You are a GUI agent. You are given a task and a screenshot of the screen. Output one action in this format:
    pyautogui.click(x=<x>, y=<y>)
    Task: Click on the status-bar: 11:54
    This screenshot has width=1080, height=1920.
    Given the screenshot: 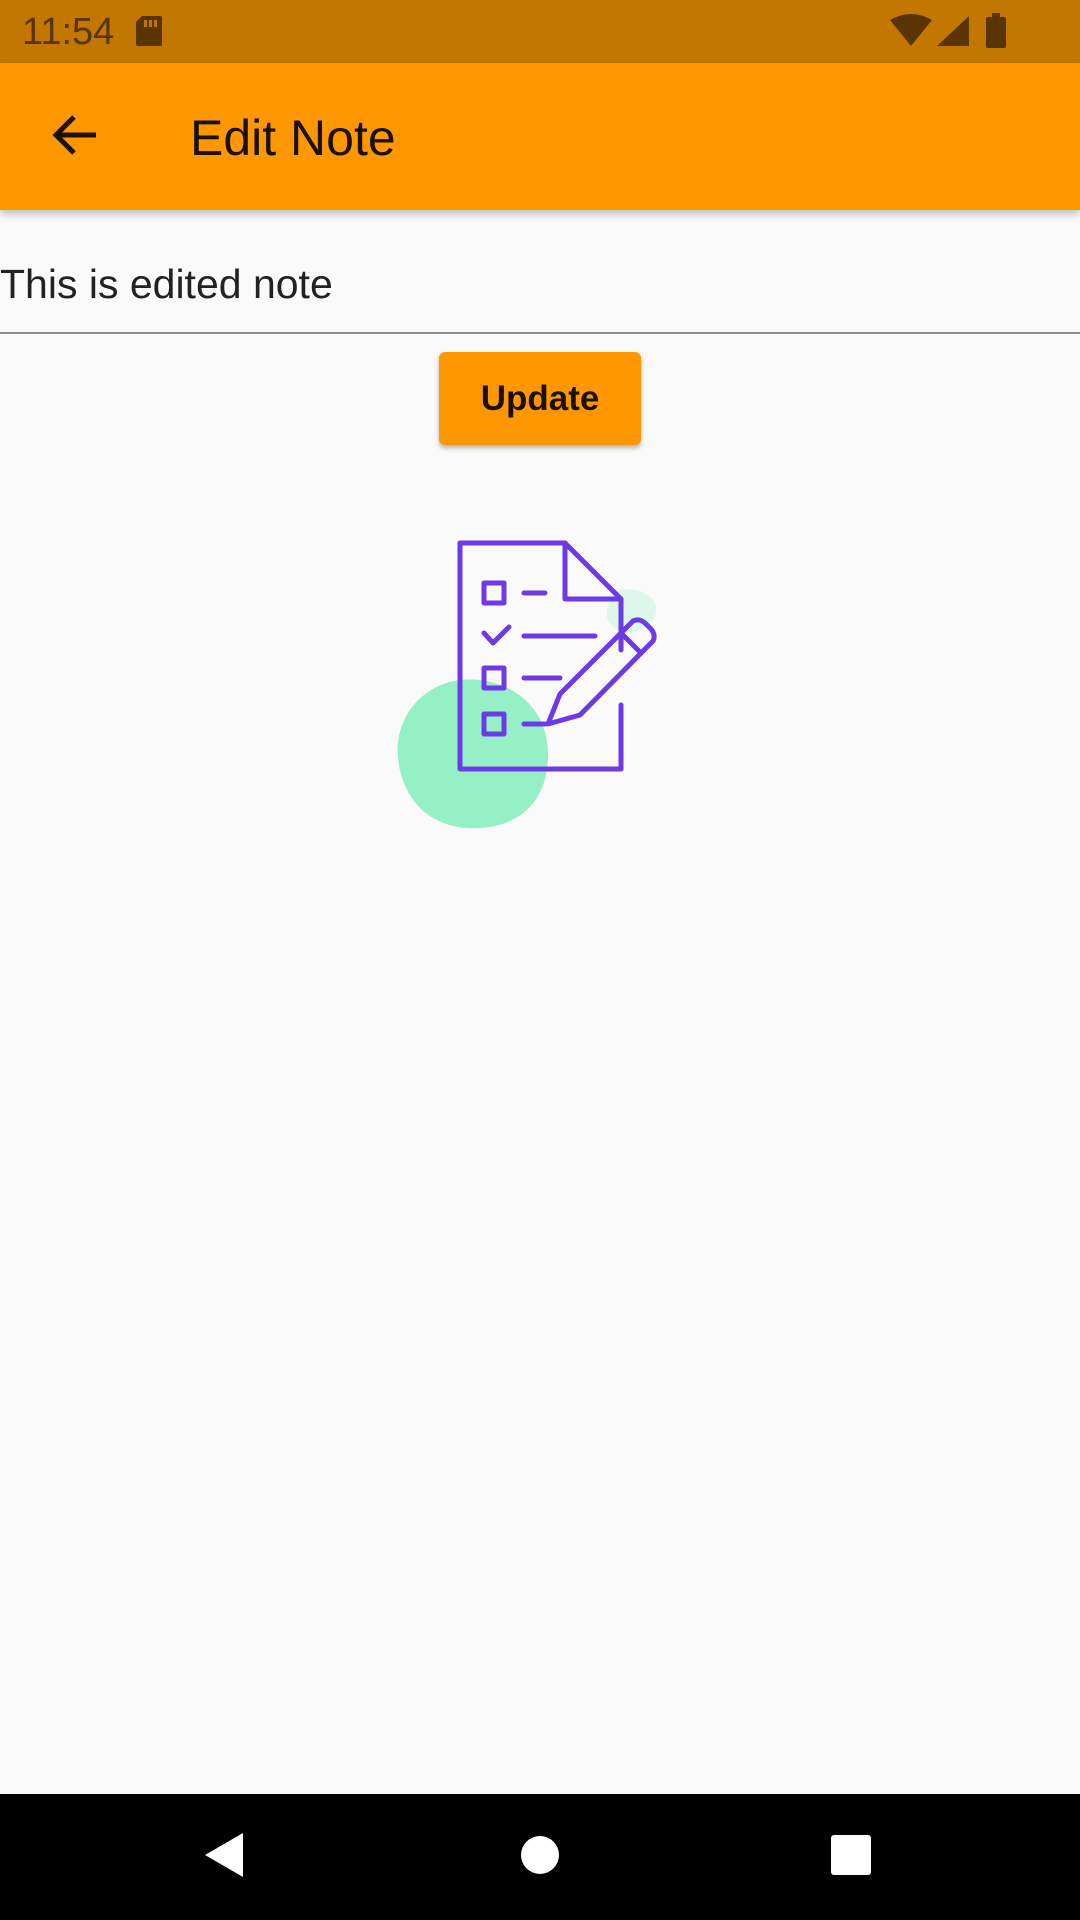 What is the action you would take?
    pyautogui.click(x=540, y=31)
    